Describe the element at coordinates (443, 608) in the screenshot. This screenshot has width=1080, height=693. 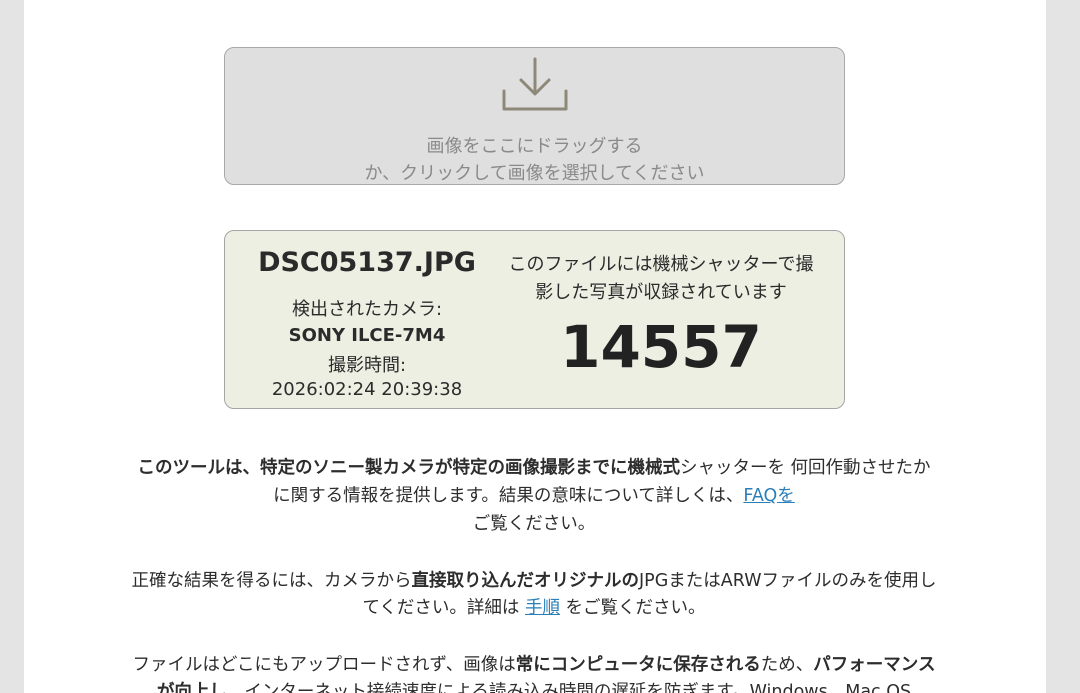
I see `description-text: てください。詳細は` at that location.